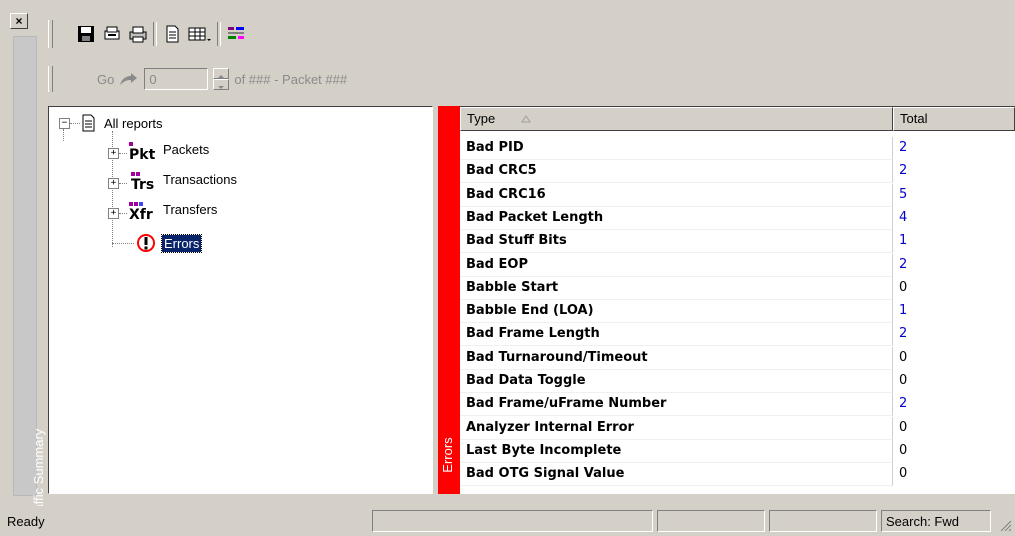 The image size is (1015, 536). Describe the element at coordinates (29, 279) in the screenshot. I see `traffic-summary-strip: Traffic Summary` at that location.